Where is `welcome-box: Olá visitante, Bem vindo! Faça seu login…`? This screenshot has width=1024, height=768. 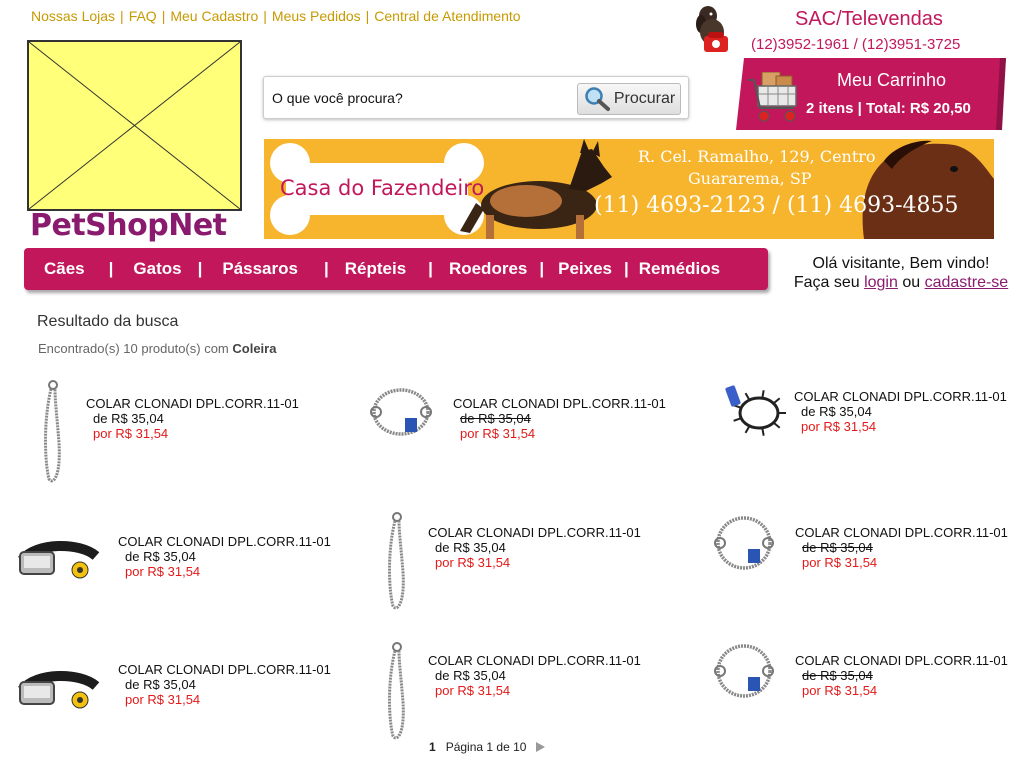
welcome-box: Olá visitante, Bem vindo! Faça seu login… is located at coordinates (901, 273).